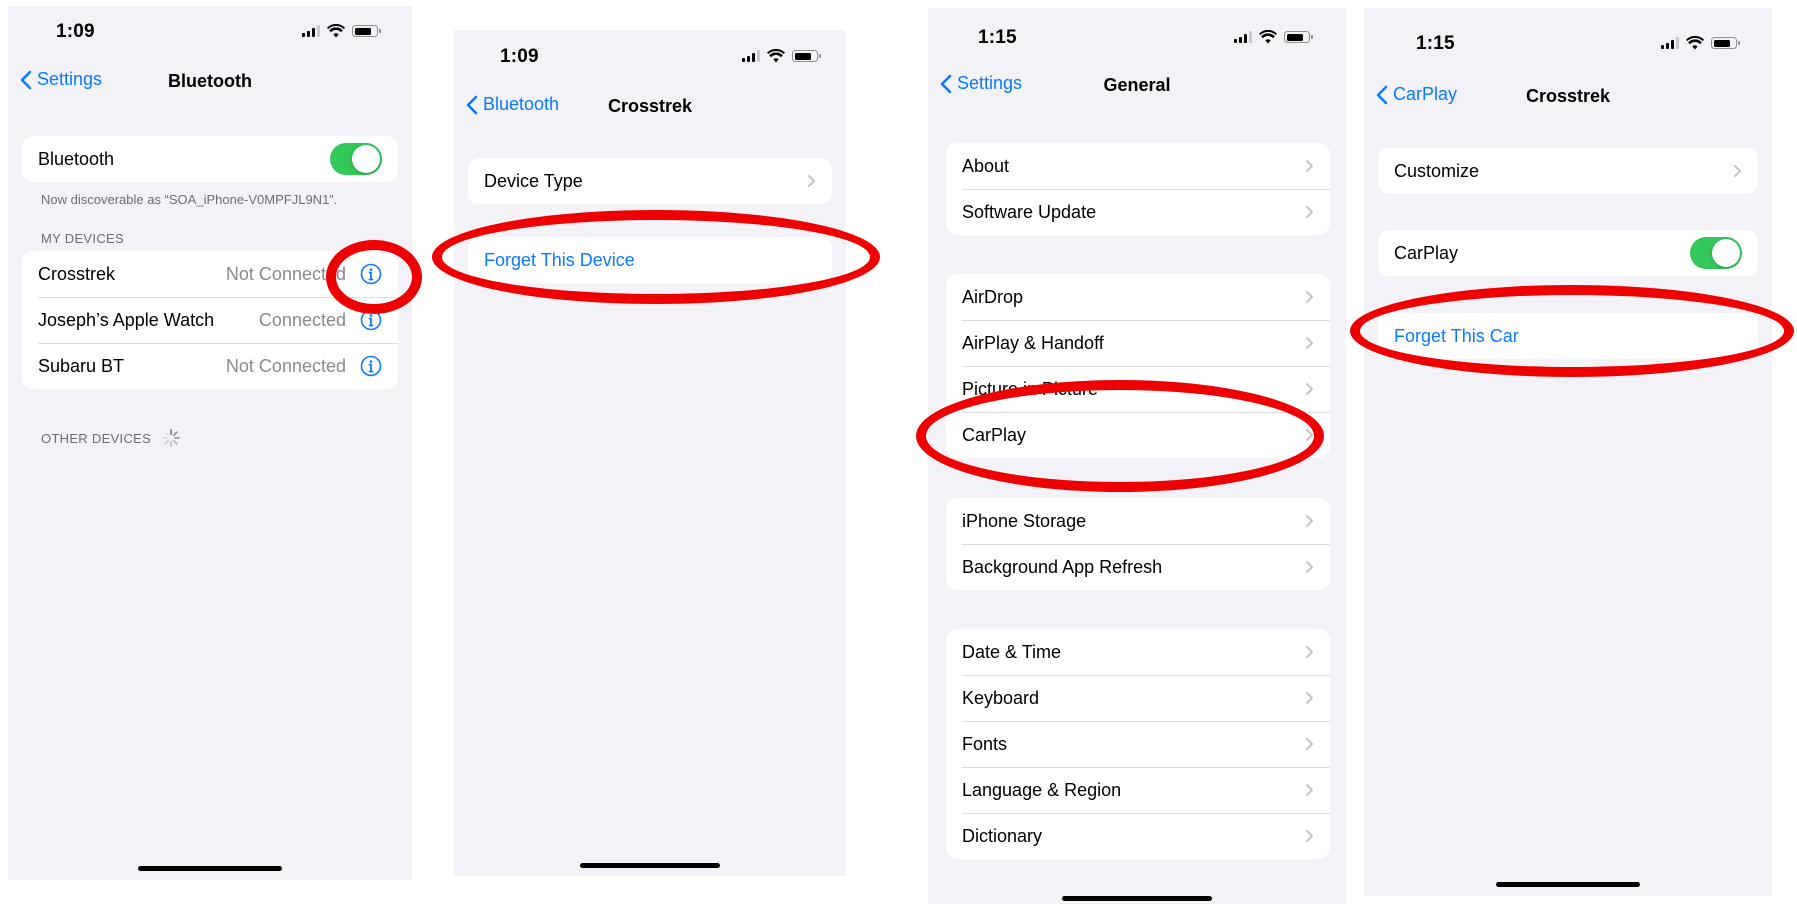 The image size is (1797, 904). I want to click on settings-row-iphone-storage: iPhone Storage, so click(1138, 521).